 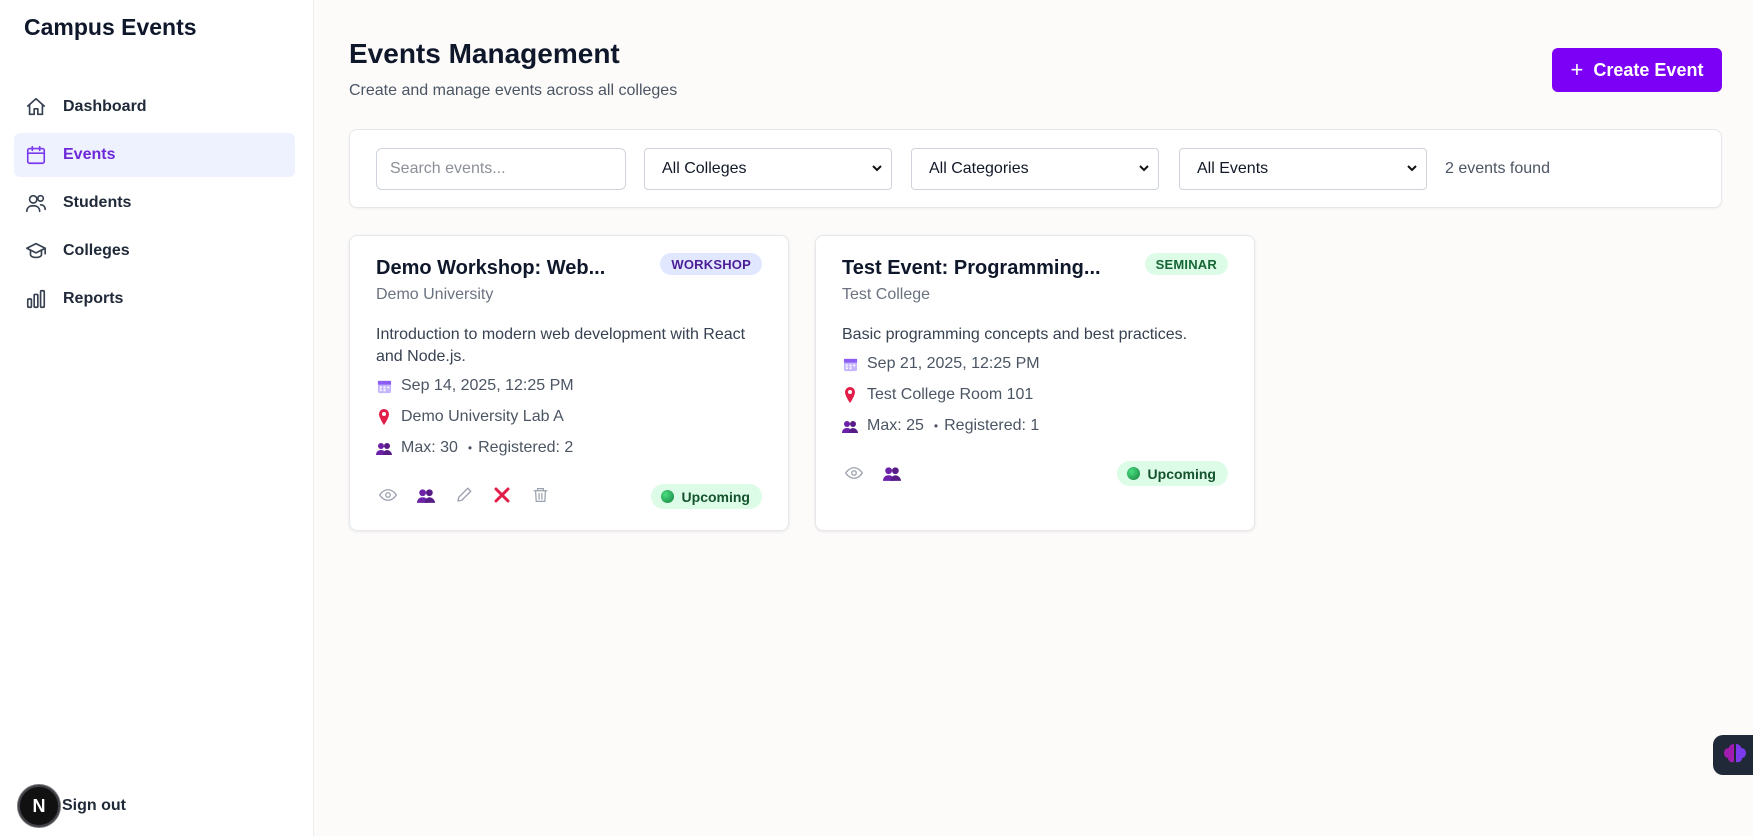 I want to click on event-location: Test College Room 101, so click(x=937, y=395).